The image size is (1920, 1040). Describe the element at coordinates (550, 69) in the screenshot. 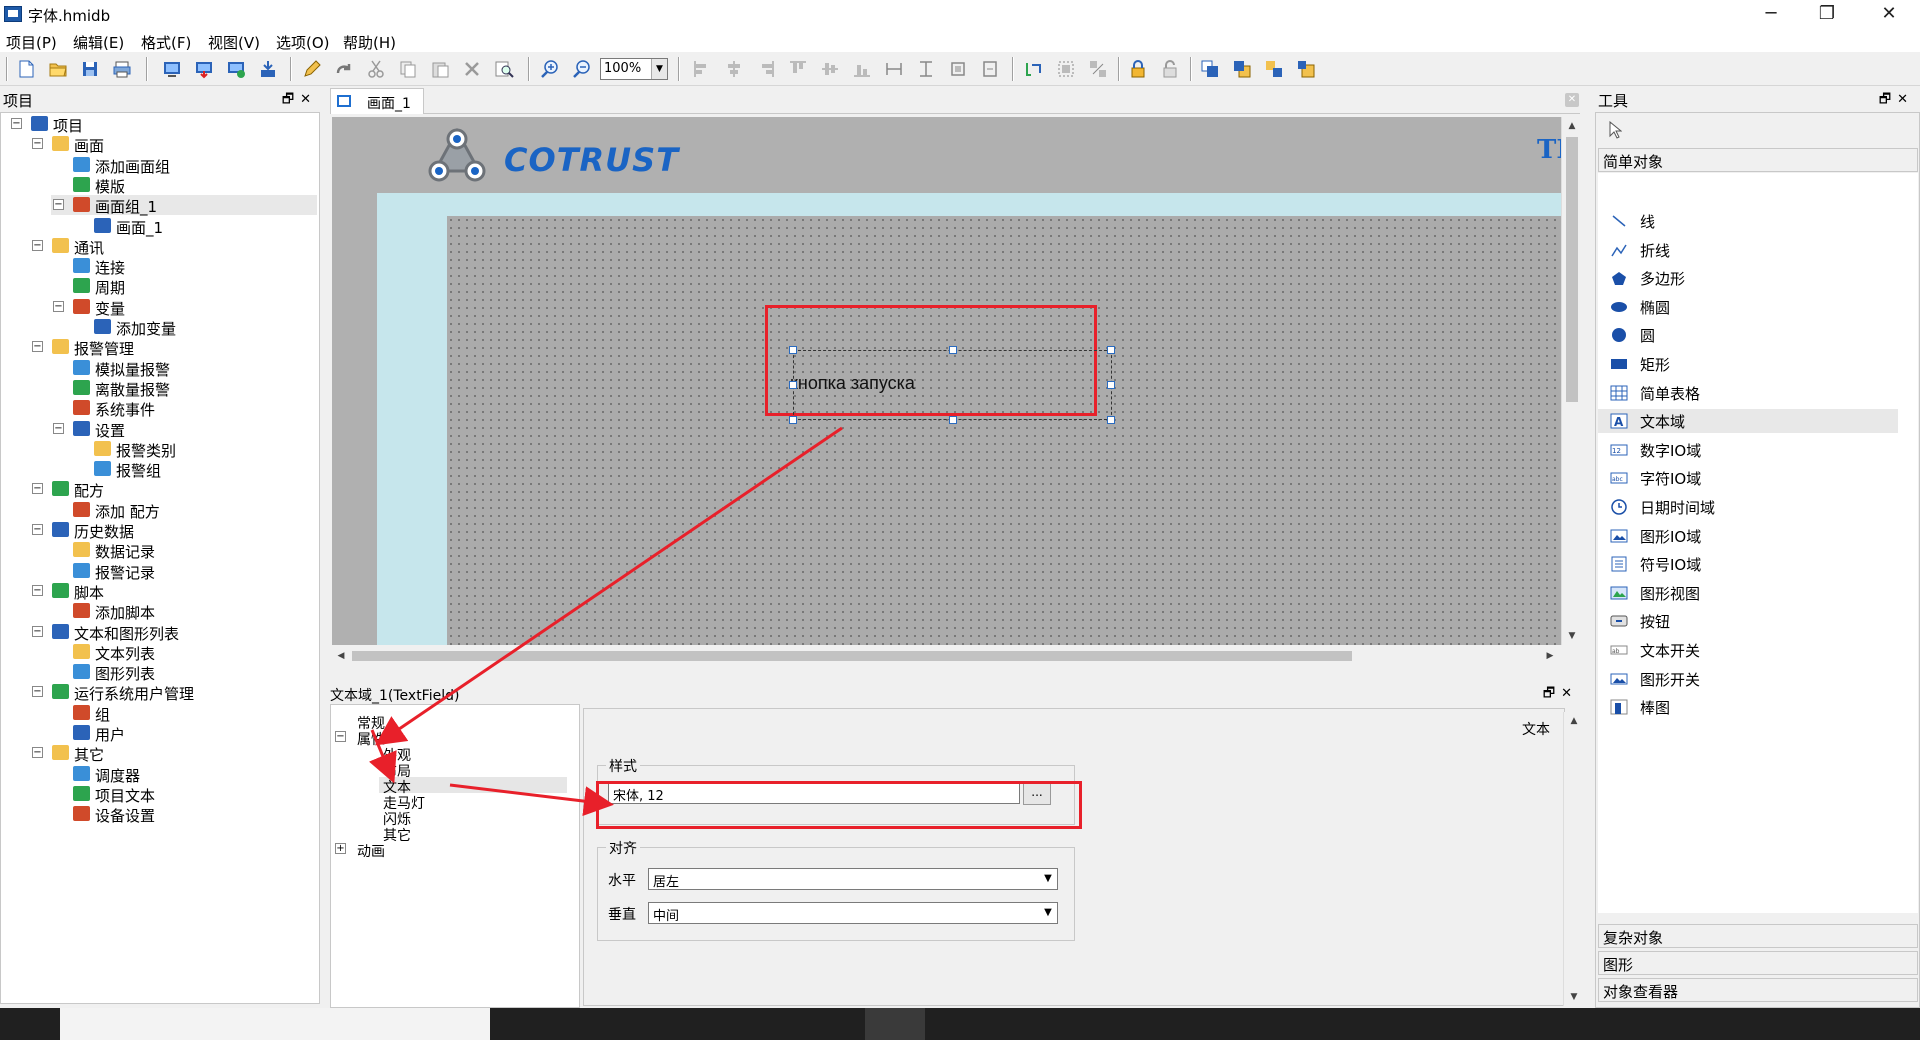

I see `zoom-in-icon` at that location.